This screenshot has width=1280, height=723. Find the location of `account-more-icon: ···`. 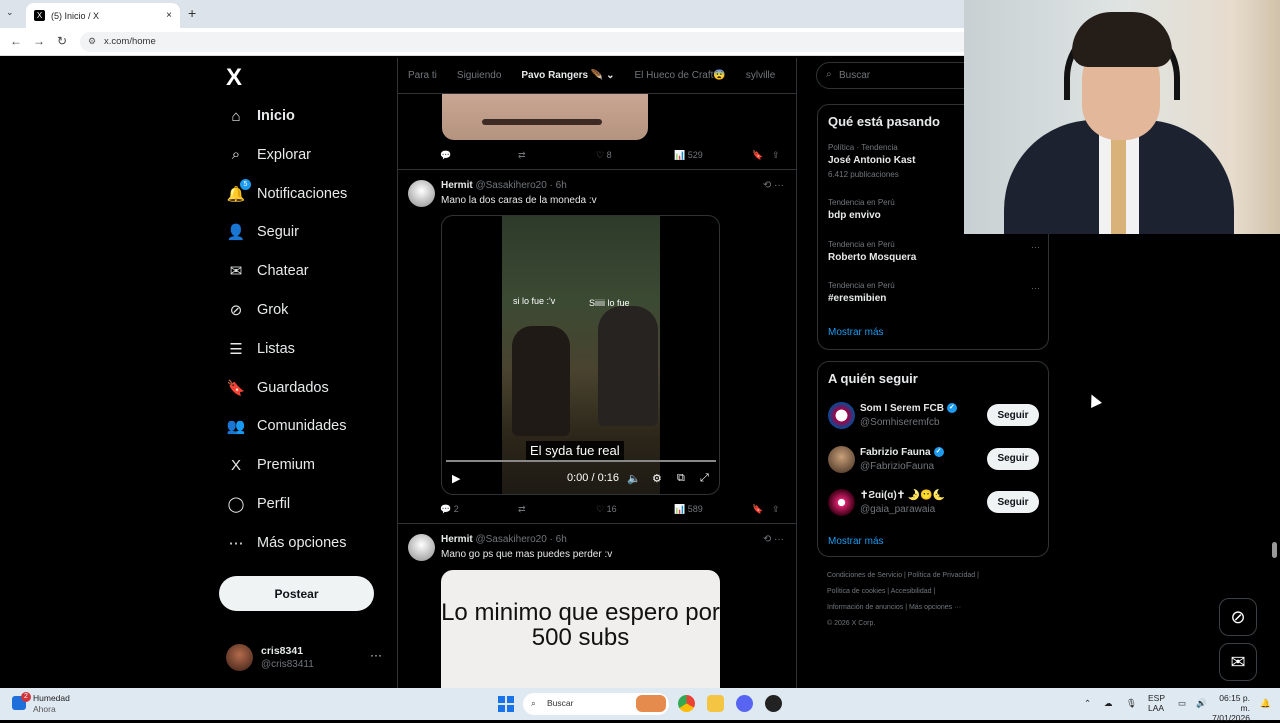

account-more-icon: ··· is located at coordinates (376, 655).